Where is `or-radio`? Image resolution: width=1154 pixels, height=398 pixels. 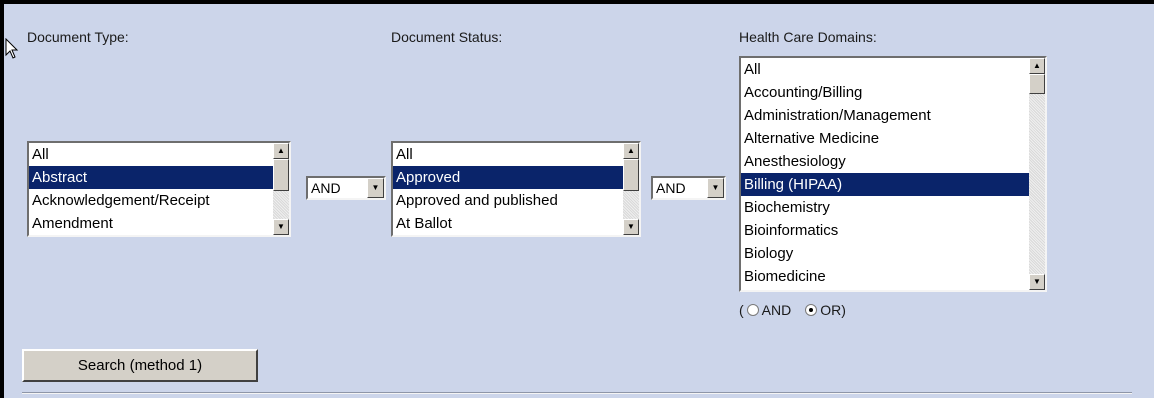
or-radio is located at coordinates (811, 310).